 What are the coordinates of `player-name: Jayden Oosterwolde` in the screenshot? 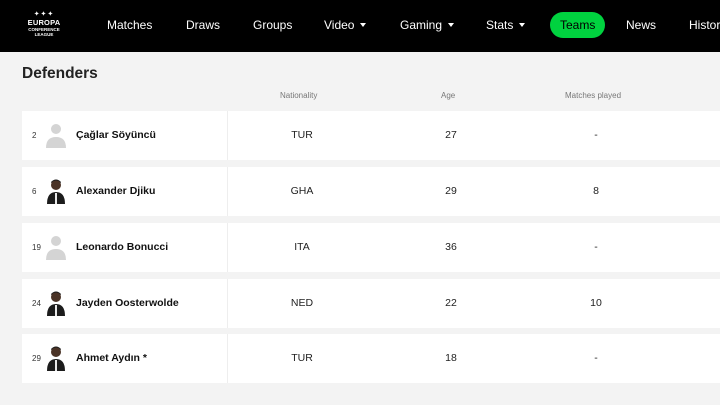 It's located at (127, 303).